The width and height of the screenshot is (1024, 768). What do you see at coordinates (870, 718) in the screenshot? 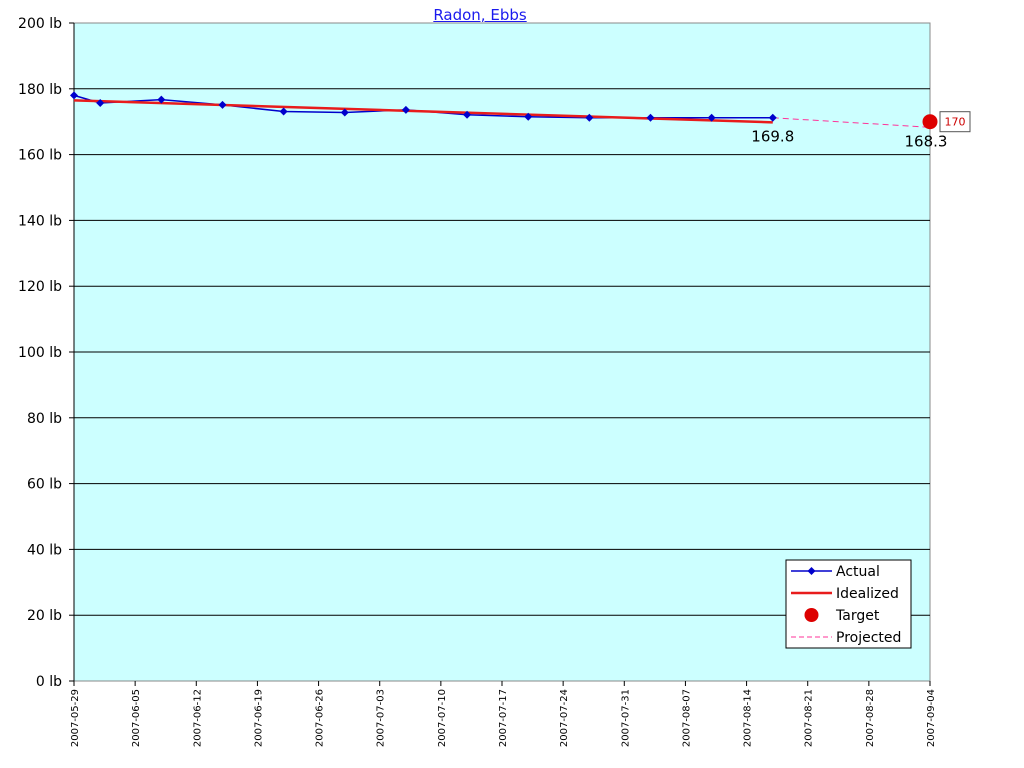
I see `x-tick-label: 2007-08-28` at bounding box center [870, 718].